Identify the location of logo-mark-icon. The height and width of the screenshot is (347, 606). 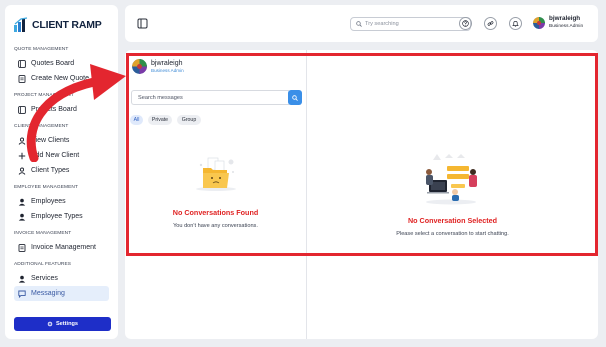
(21, 24).